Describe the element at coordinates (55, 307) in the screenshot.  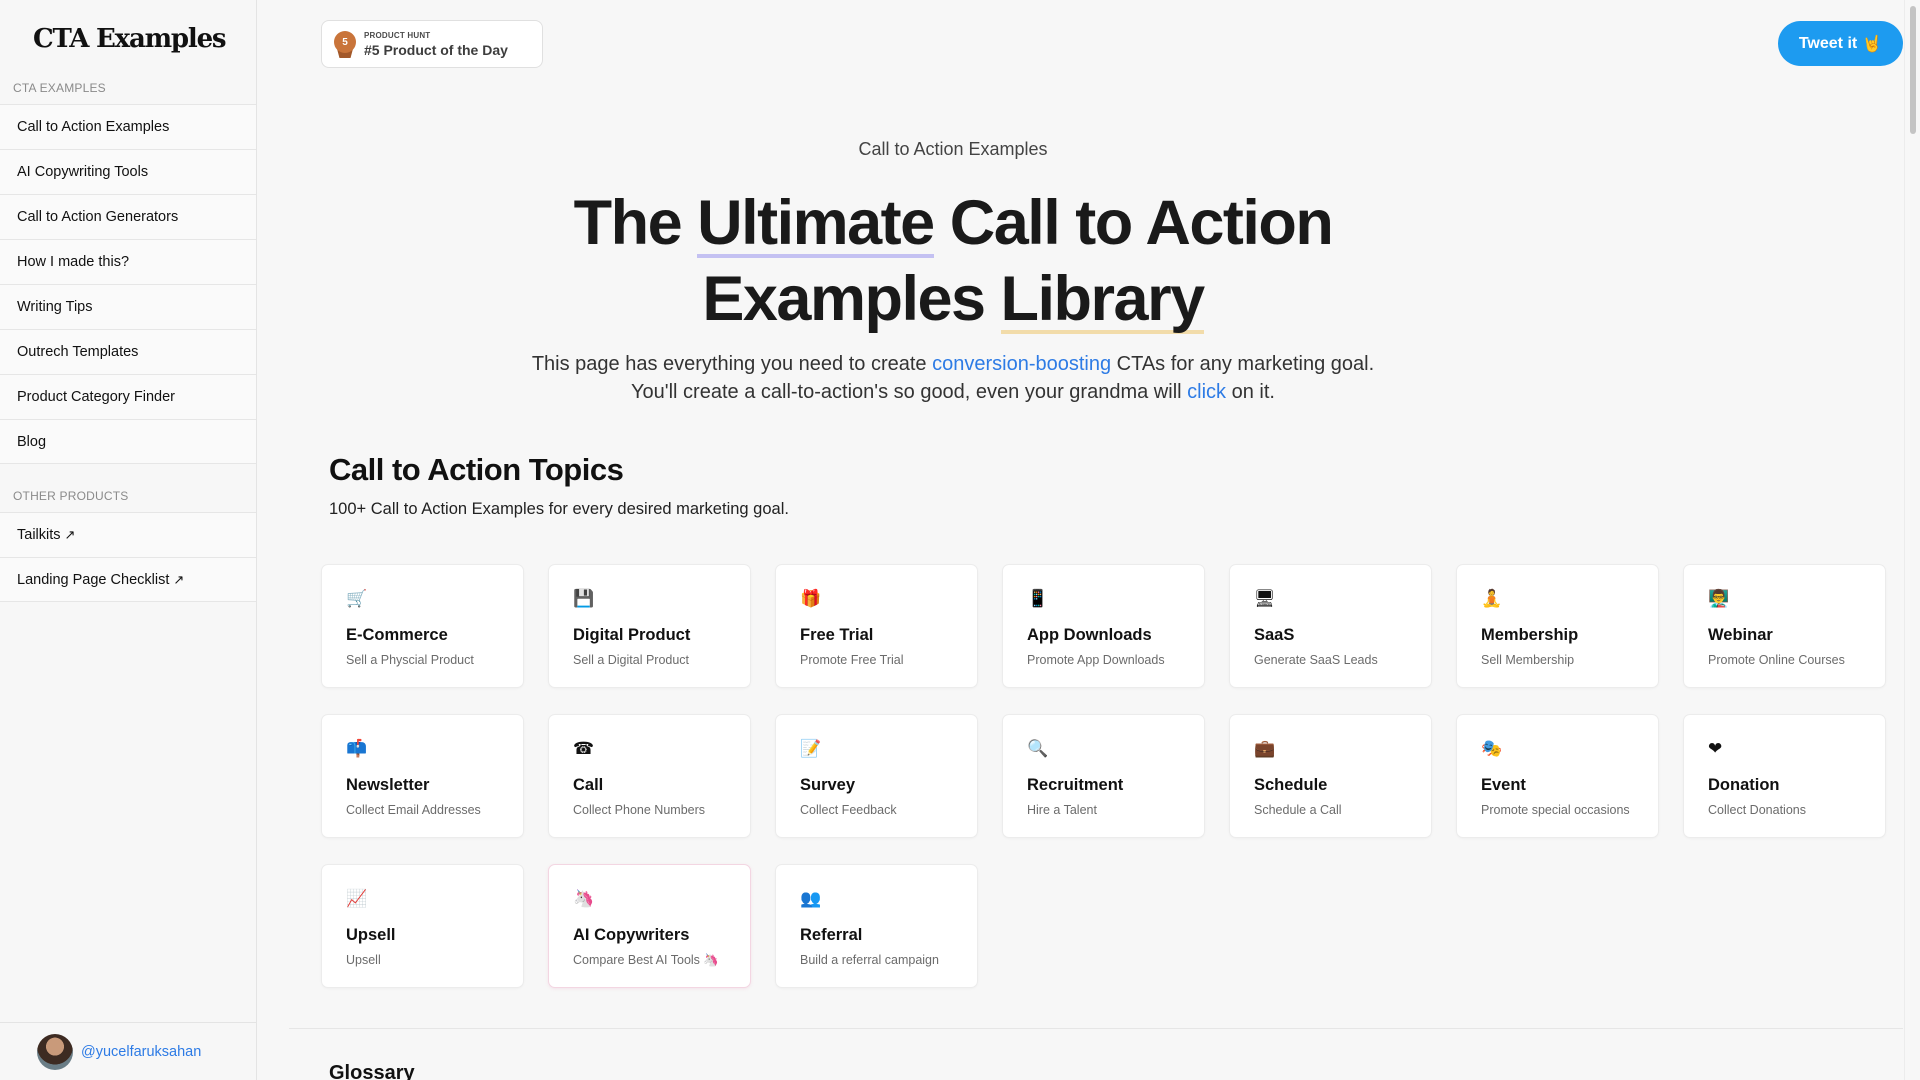
I see `sidebar-item-label: Writing Tips` at that location.